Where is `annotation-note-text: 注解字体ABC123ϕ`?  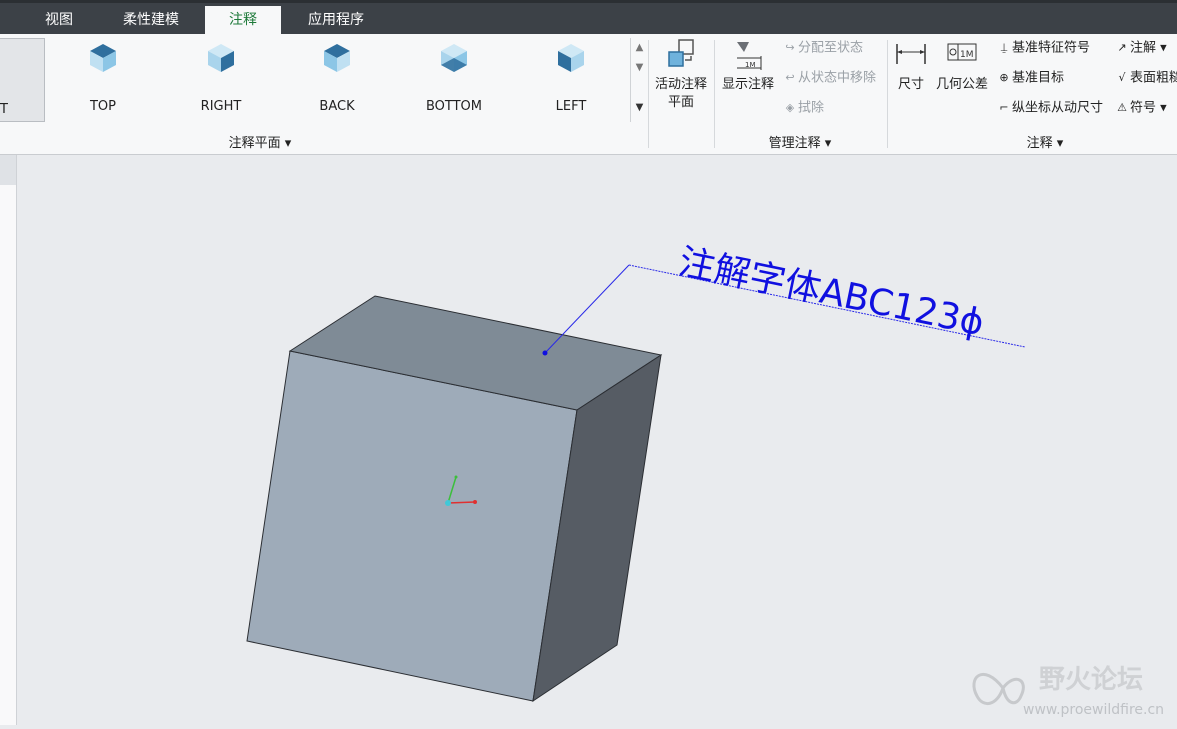
annotation-note-text: 注解字体ABC123ϕ is located at coordinates (831, 293).